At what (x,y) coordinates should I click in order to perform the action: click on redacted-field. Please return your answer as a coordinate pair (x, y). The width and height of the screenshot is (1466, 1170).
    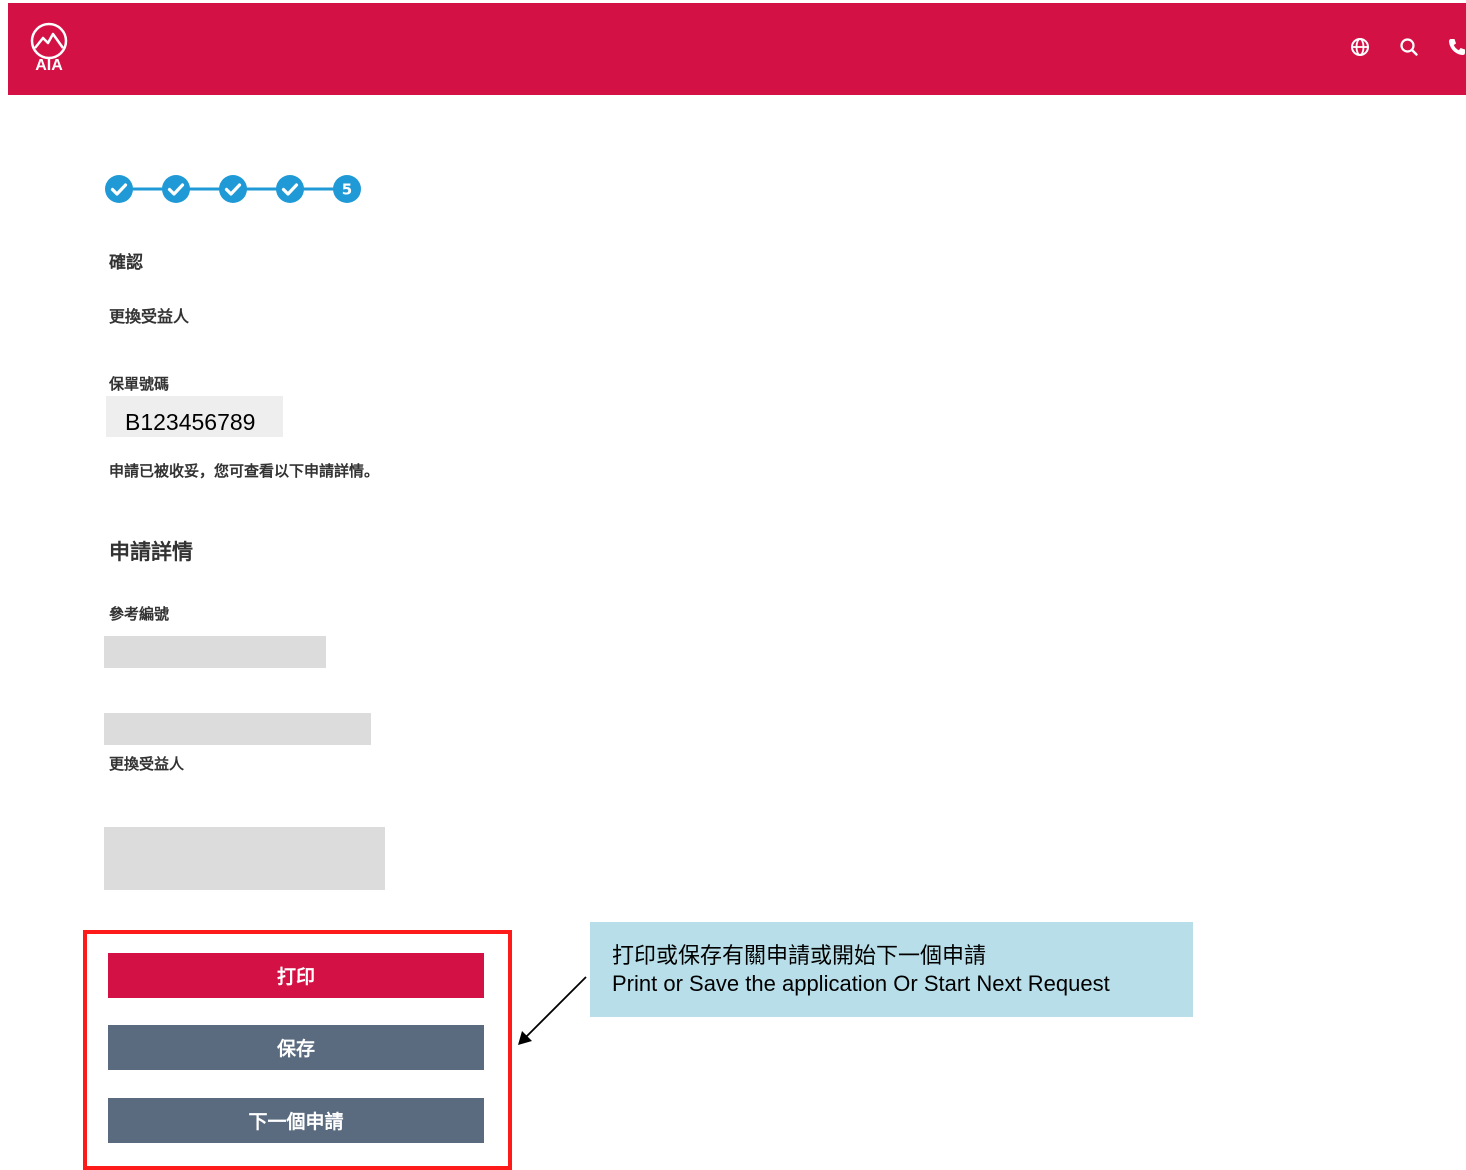
    Looking at the image, I should click on (237, 729).